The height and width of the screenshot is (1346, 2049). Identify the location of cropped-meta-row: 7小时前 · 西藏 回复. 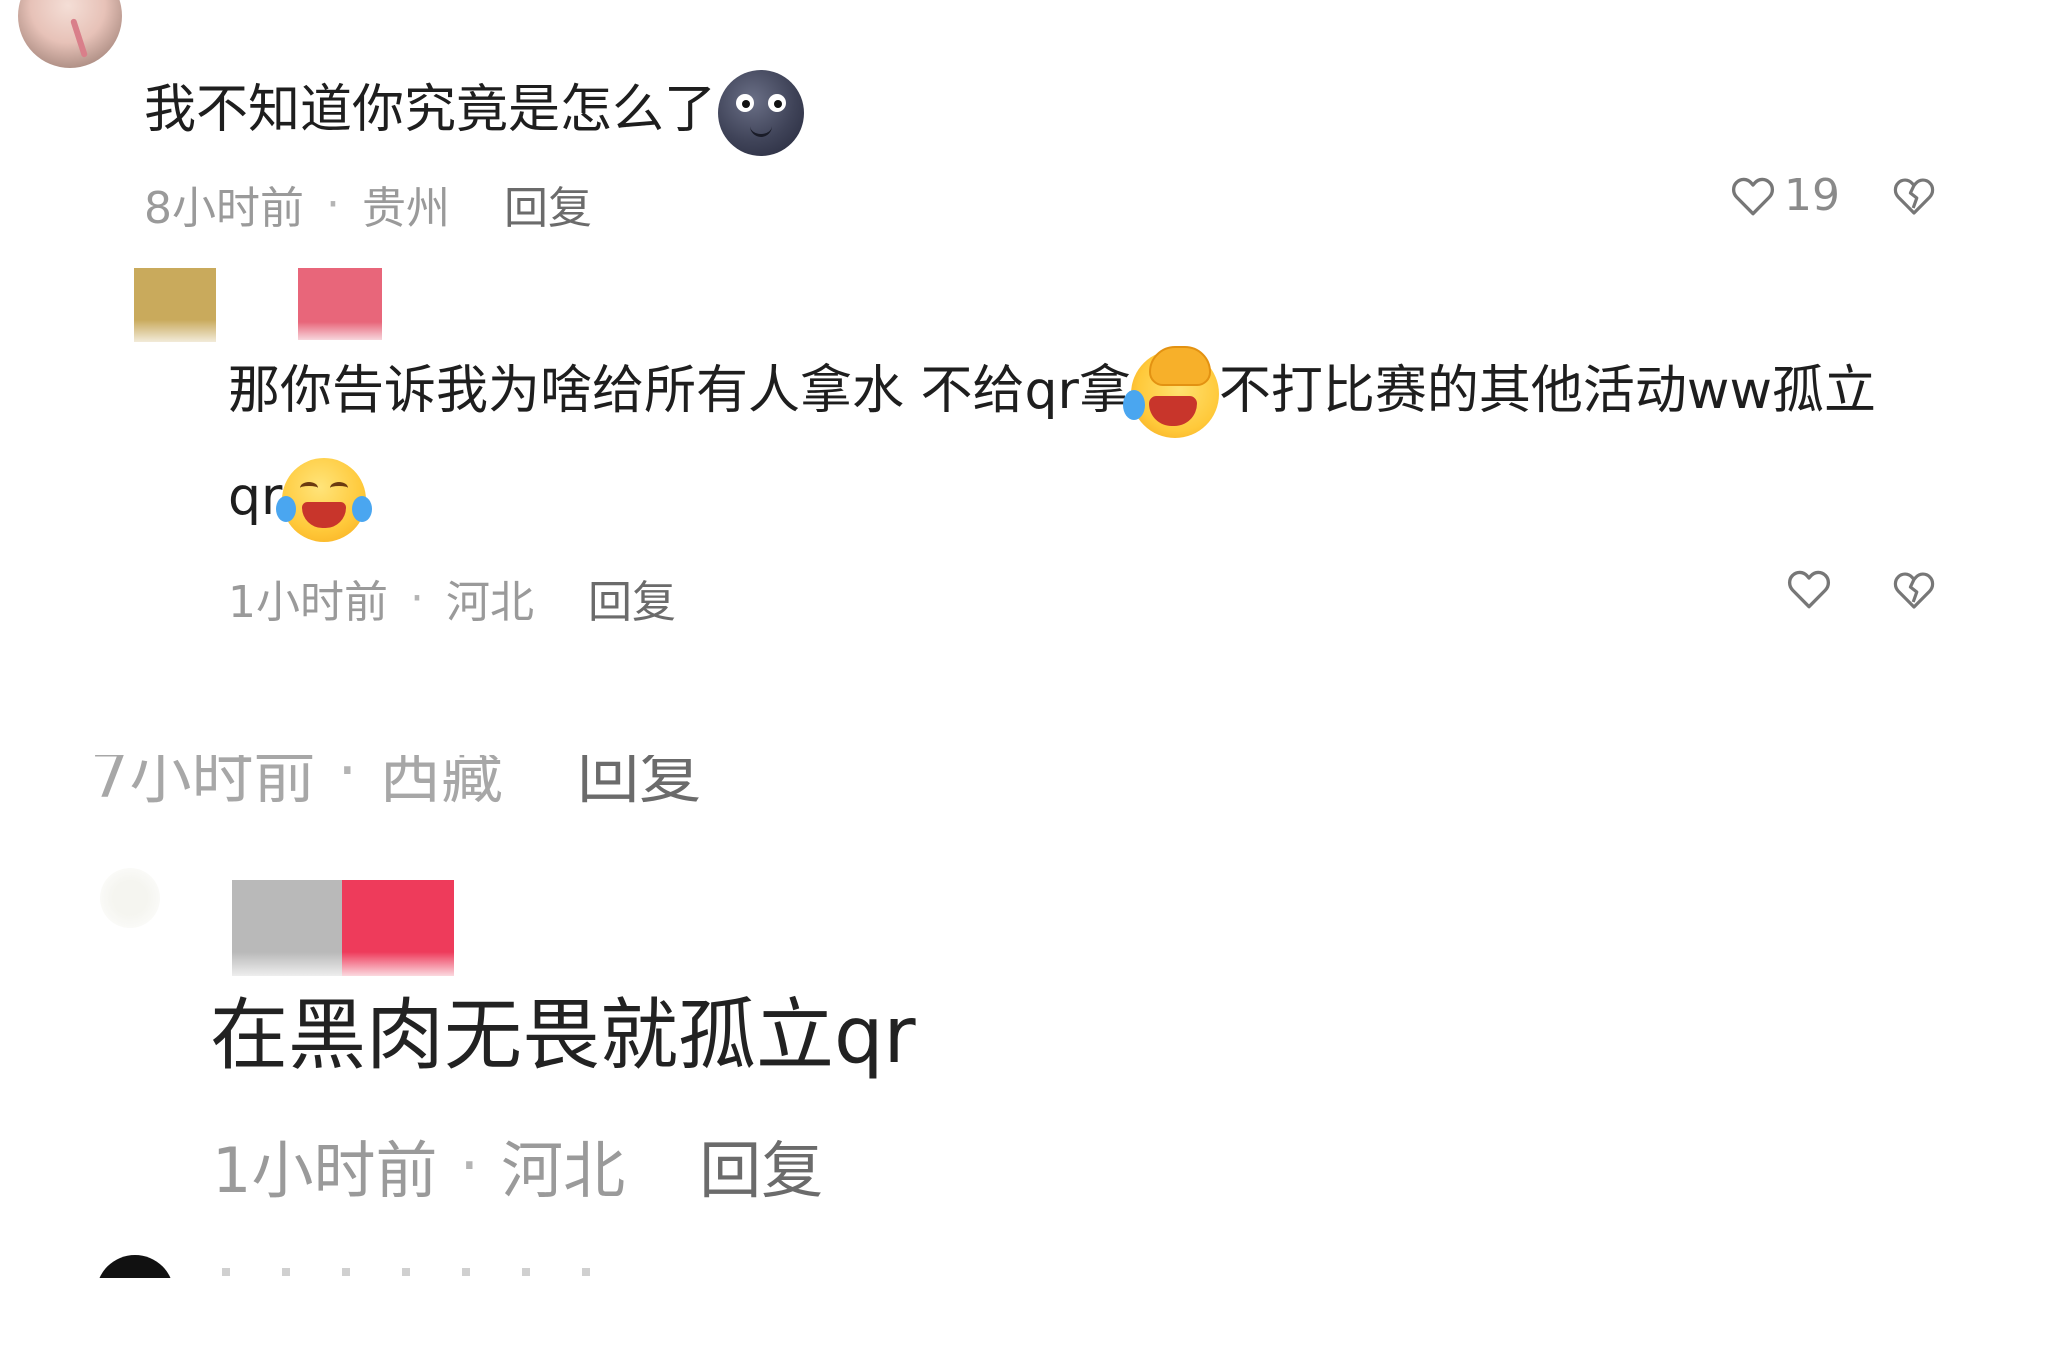
(490, 779).